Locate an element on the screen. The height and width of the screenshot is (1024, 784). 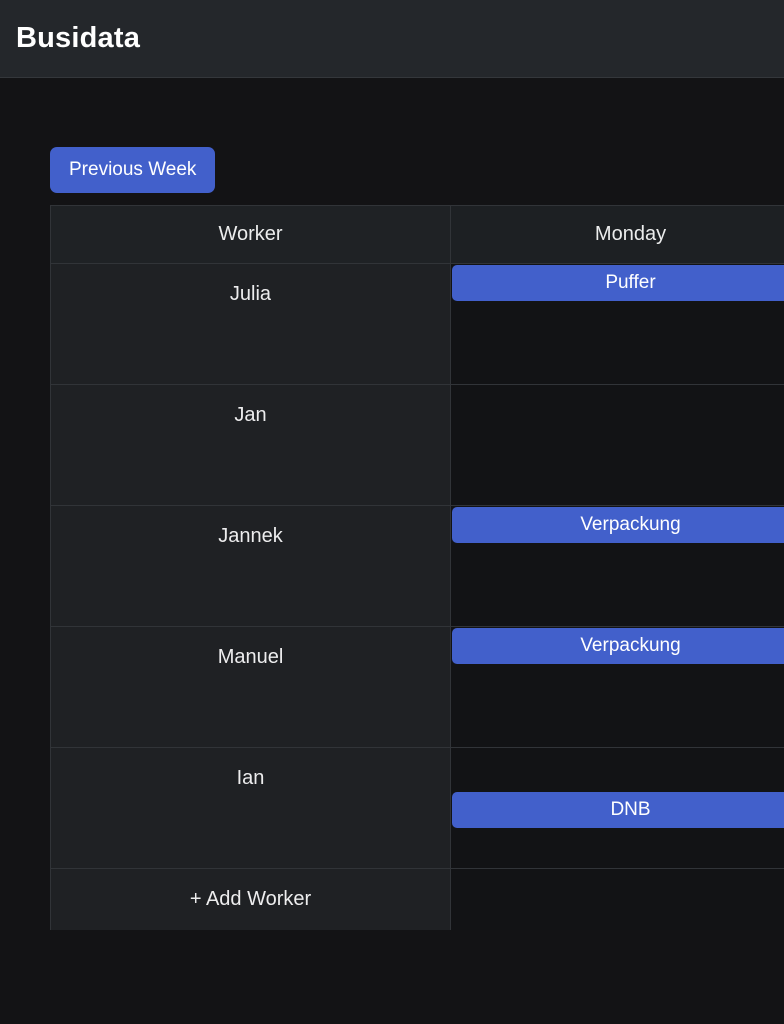
schedule-table-head: Worker Monday is located at coordinates (417, 234).